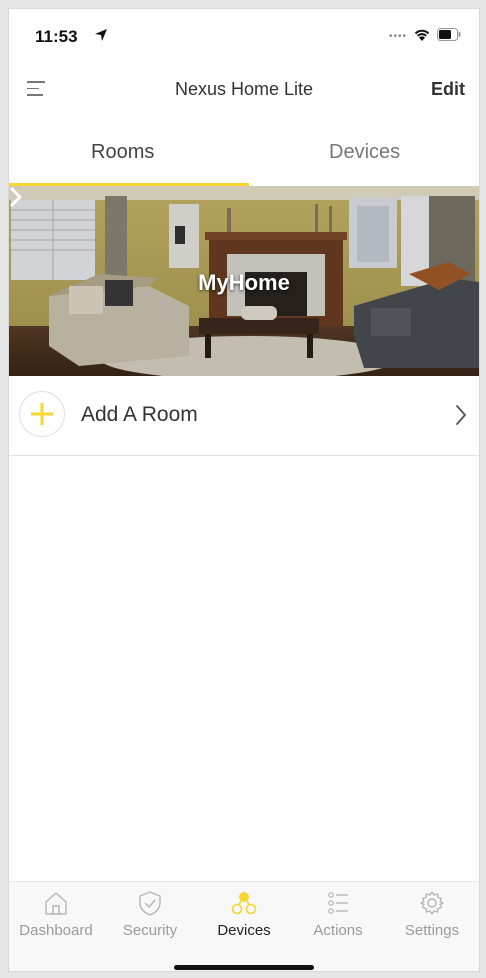  I want to click on signal-icon: ••••, so click(397, 36).